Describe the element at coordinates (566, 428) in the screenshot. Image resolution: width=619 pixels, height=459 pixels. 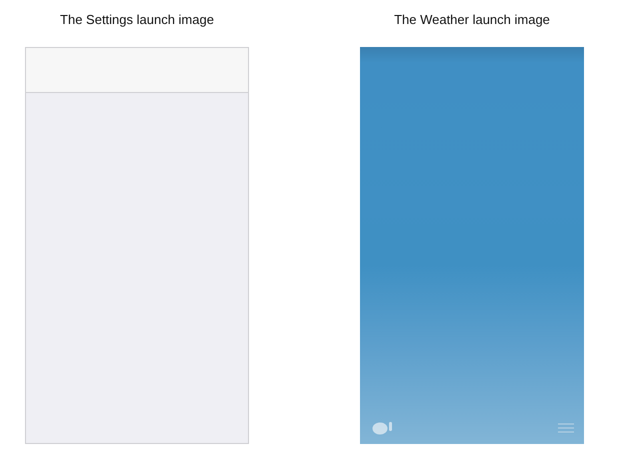
I see `menu-icon` at that location.